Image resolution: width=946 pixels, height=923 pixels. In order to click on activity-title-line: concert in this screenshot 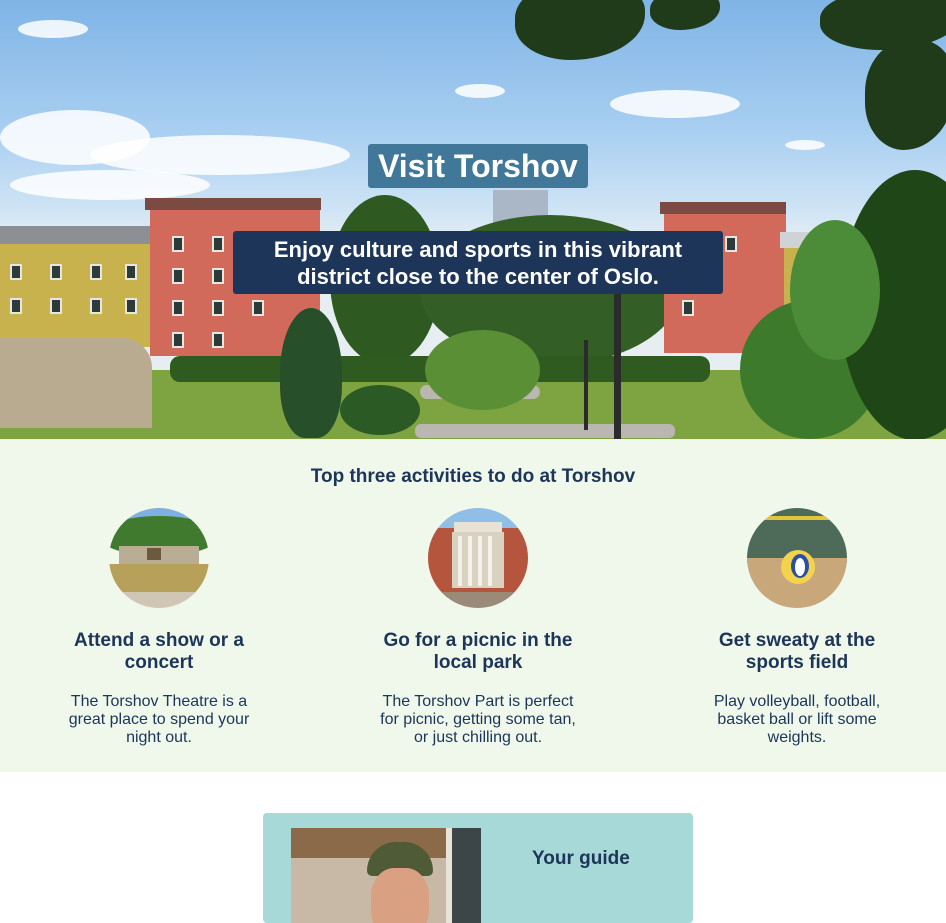, I will do `click(159, 662)`.